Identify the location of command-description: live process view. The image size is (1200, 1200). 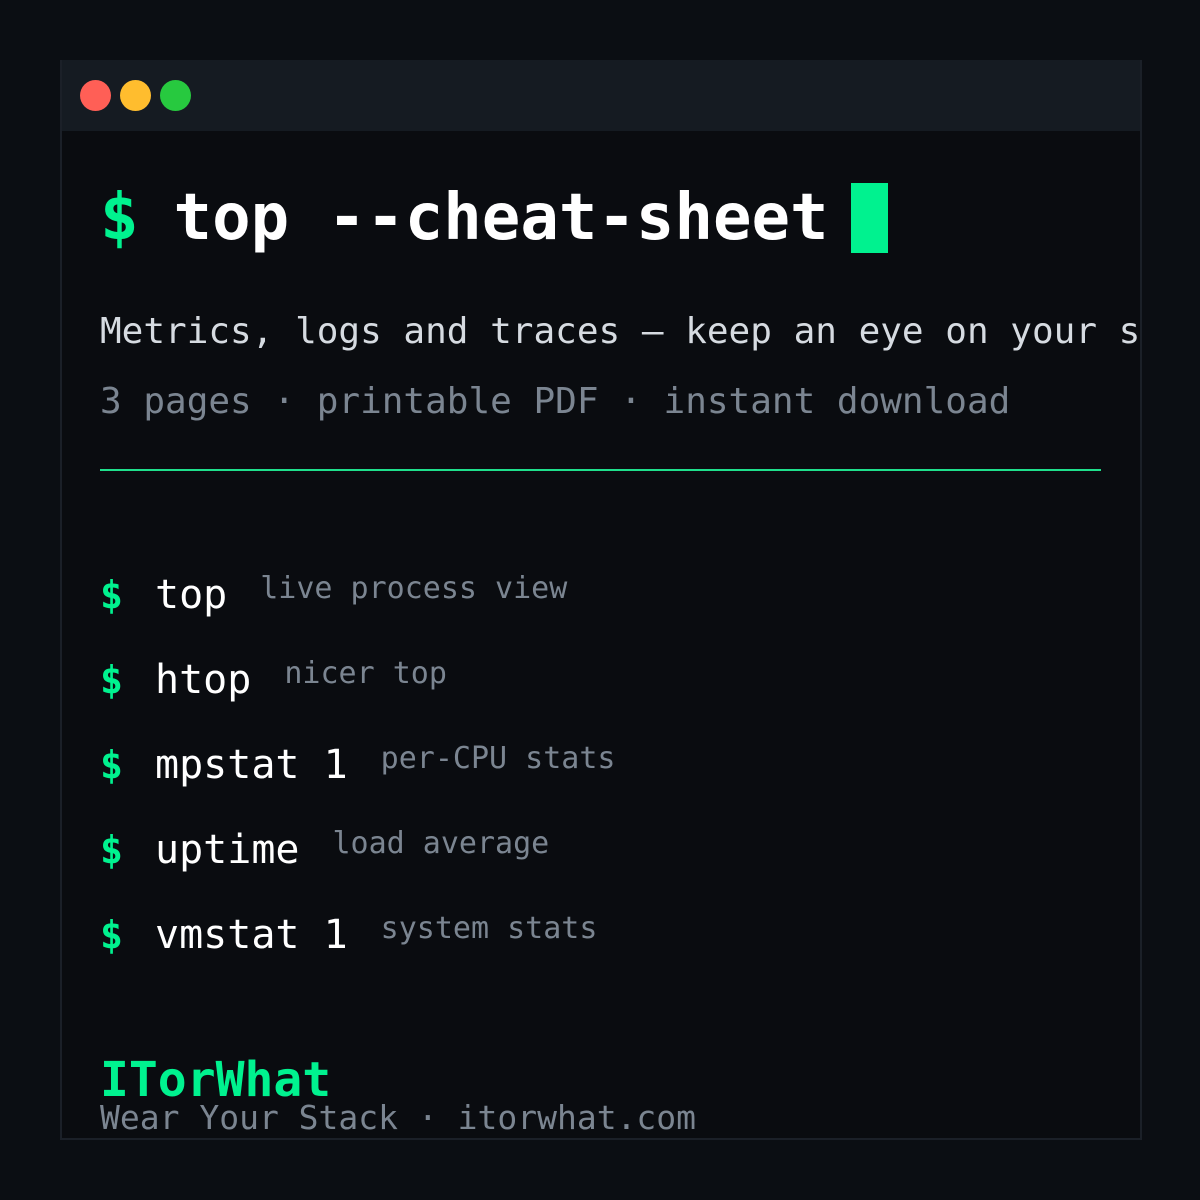
(414, 588).